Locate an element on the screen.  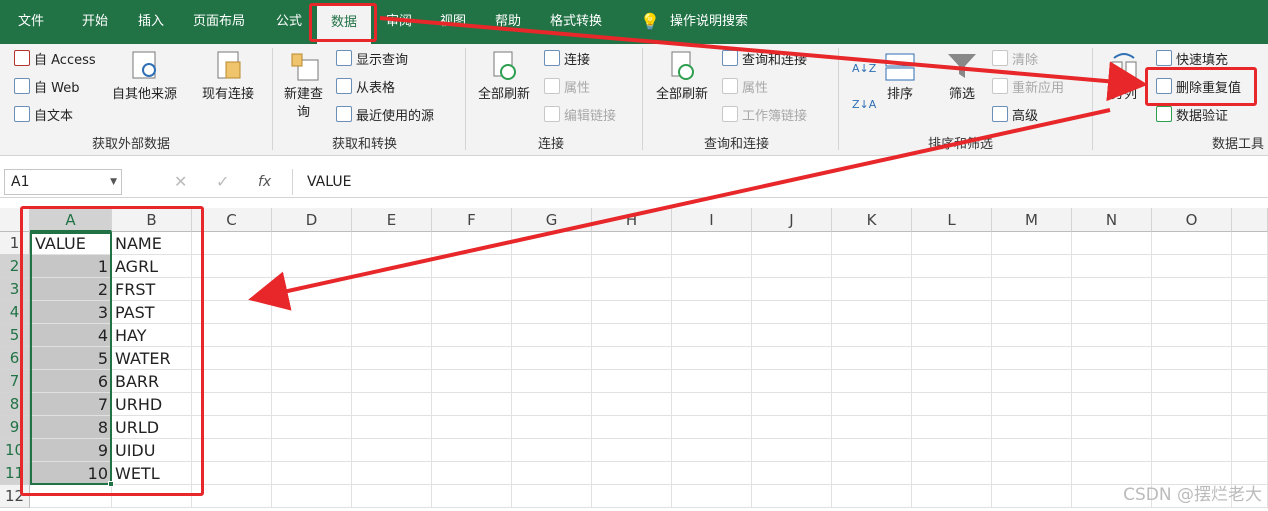
arrow-tab-to-button is located at coordinates (763, 59).